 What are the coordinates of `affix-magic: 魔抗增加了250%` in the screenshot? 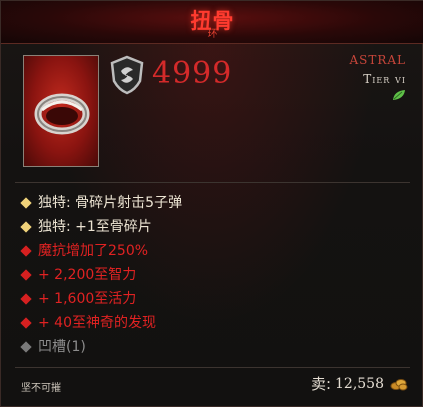 It's located at (100, 251).